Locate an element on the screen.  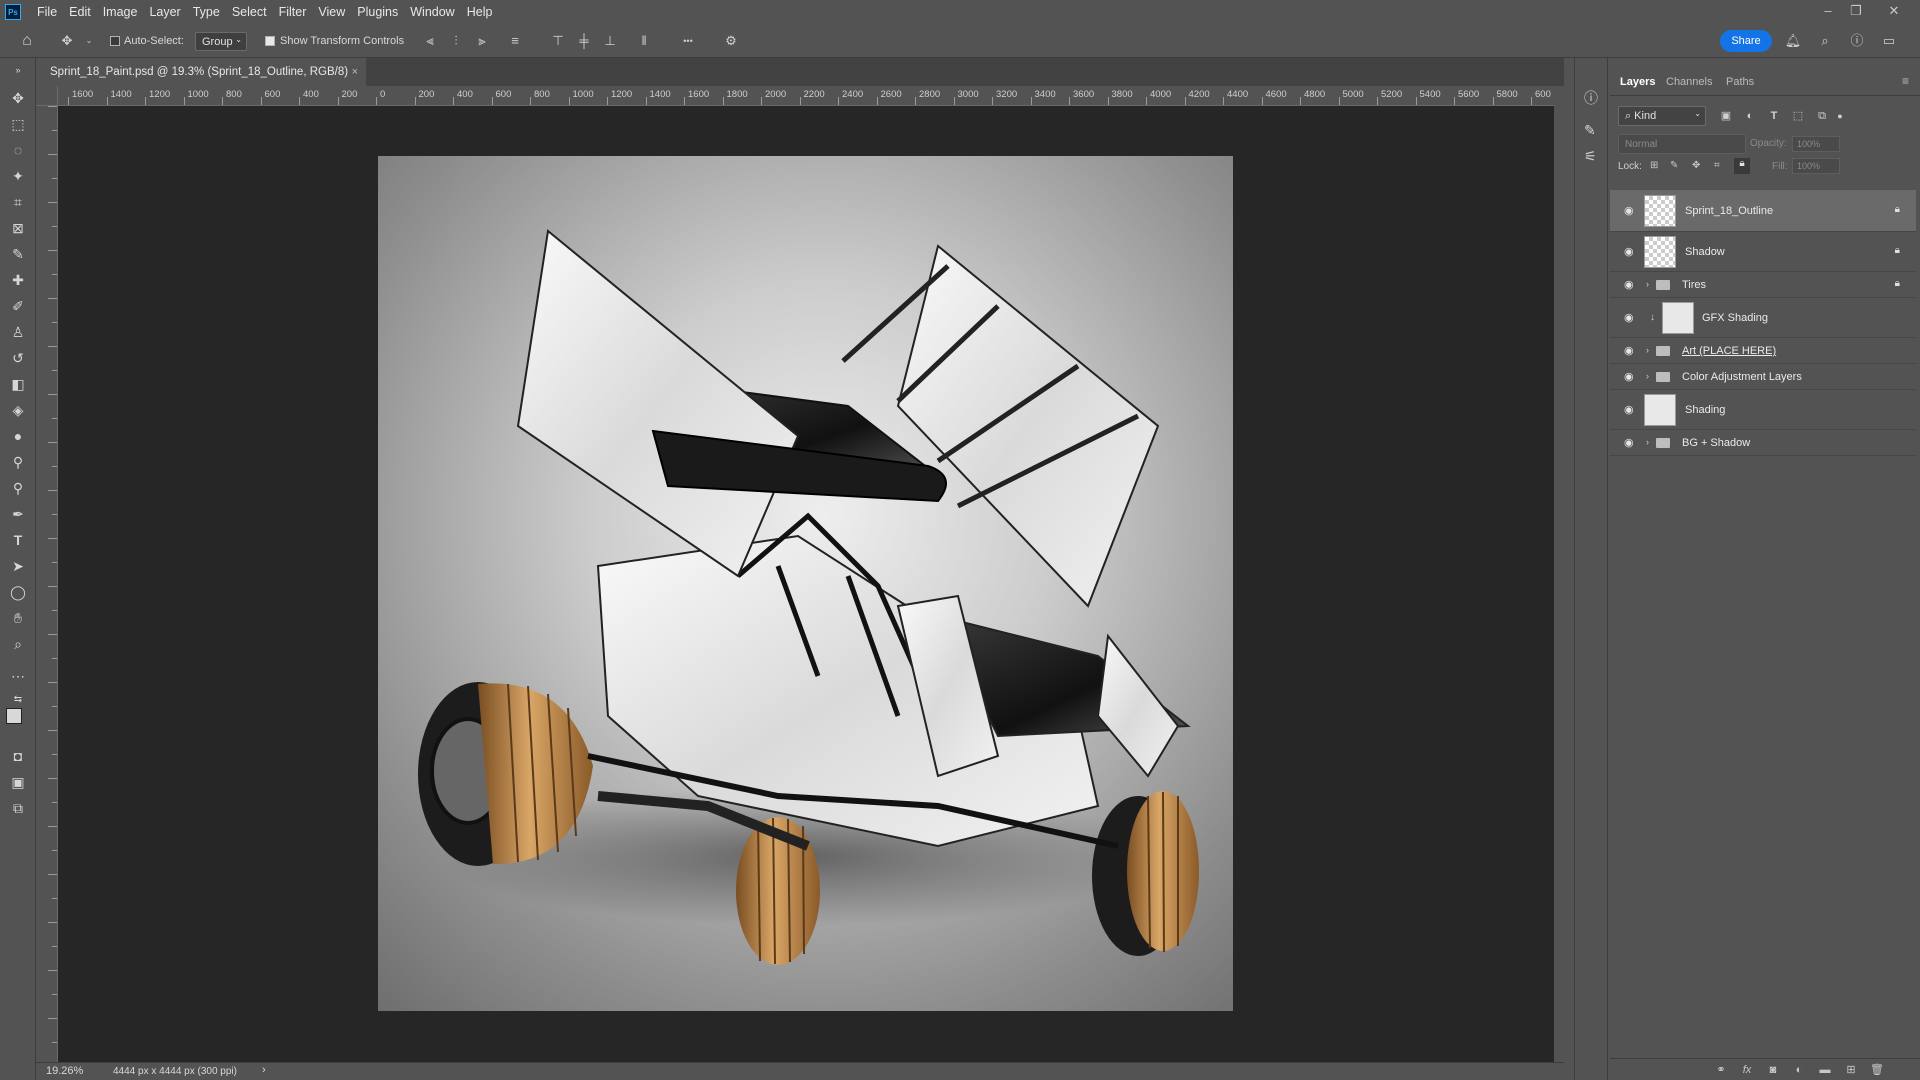
layer-name: BG + Shadow is located at coordinates (1716, 443).